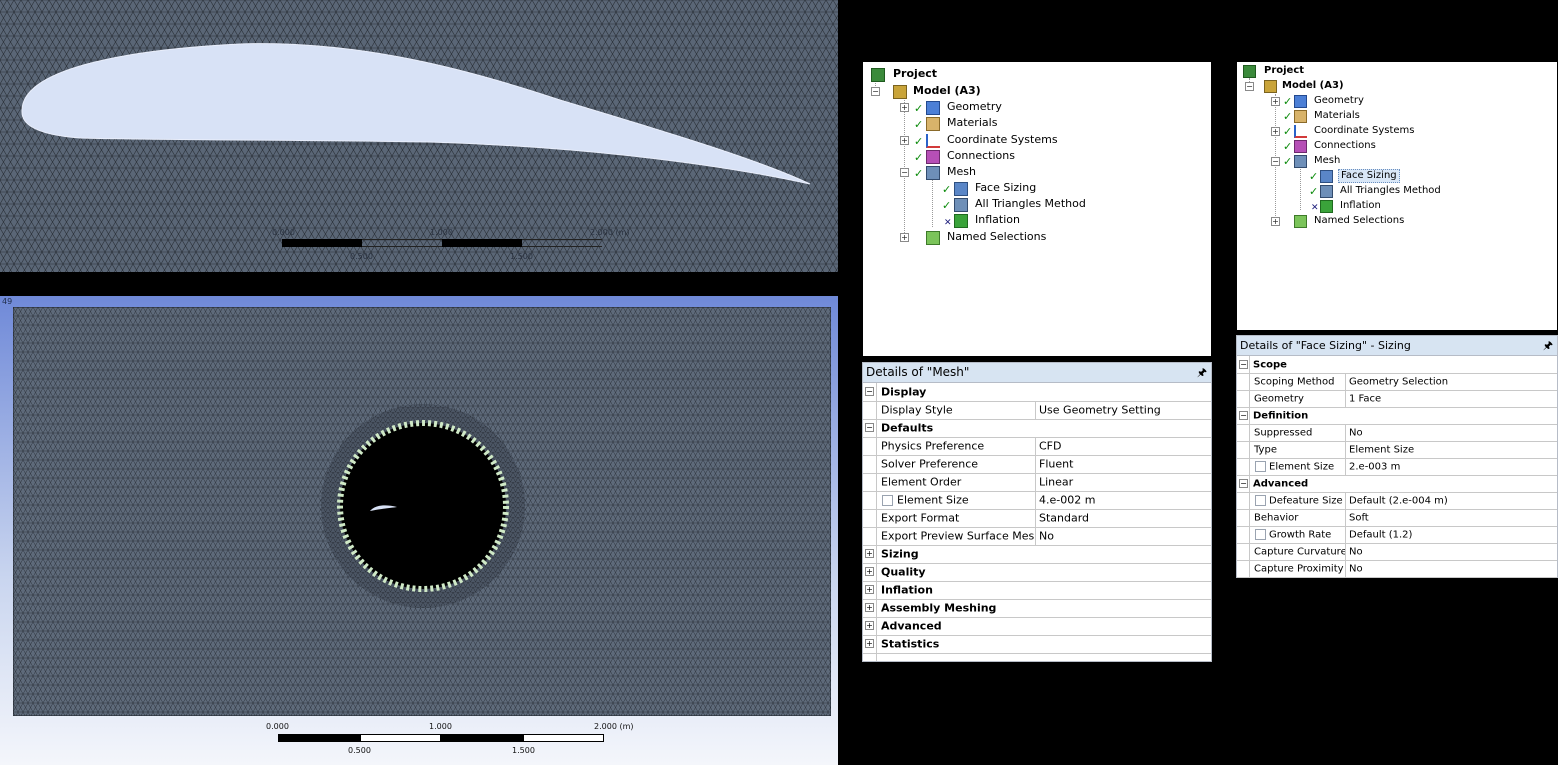  Describe the element at coordinates (521, 256) in the screenshot. I see `scale-label: 1.500` at that location.